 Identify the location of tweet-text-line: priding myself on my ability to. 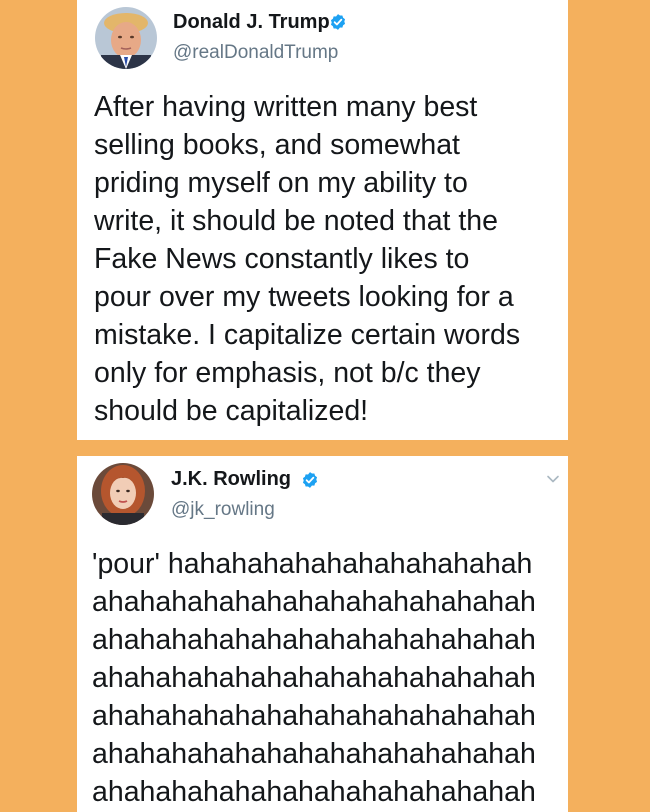
(281, 183).